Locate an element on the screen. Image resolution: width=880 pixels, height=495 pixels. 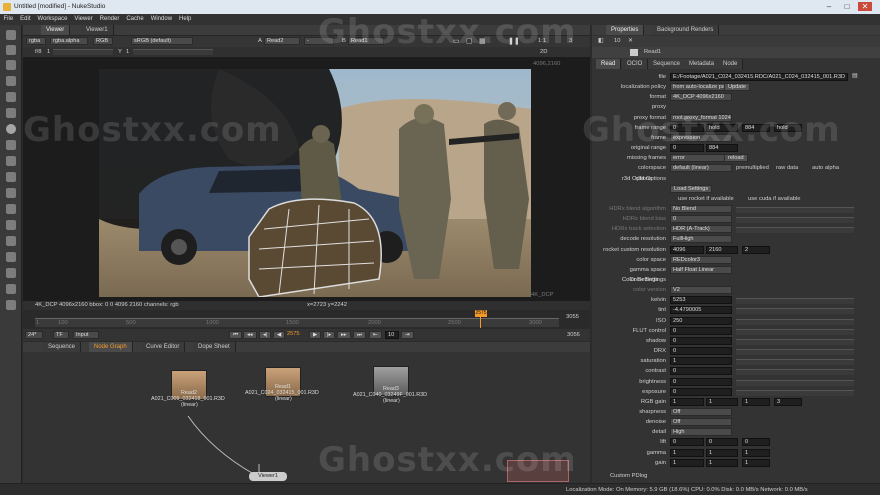
gamma-slider is located at coordinates (173, 52).